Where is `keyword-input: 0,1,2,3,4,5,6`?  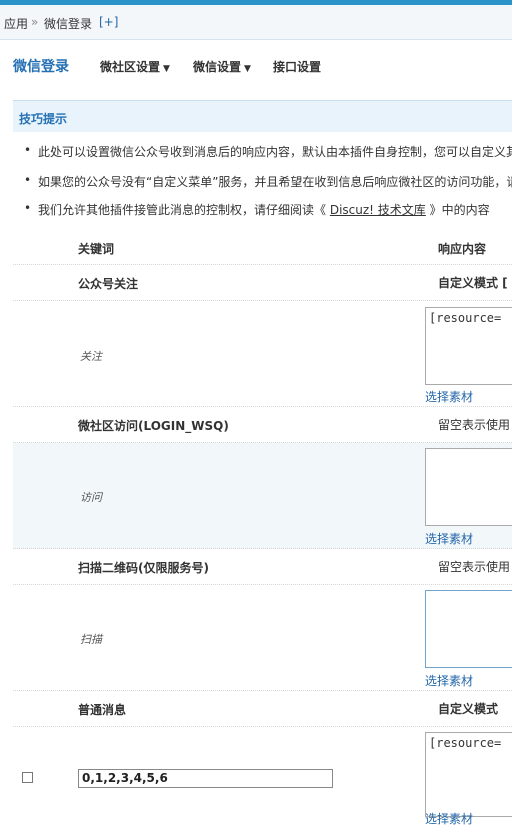
keyword-input: 0,1,2,3,4,5,6 is located at coordinates (205, 778).